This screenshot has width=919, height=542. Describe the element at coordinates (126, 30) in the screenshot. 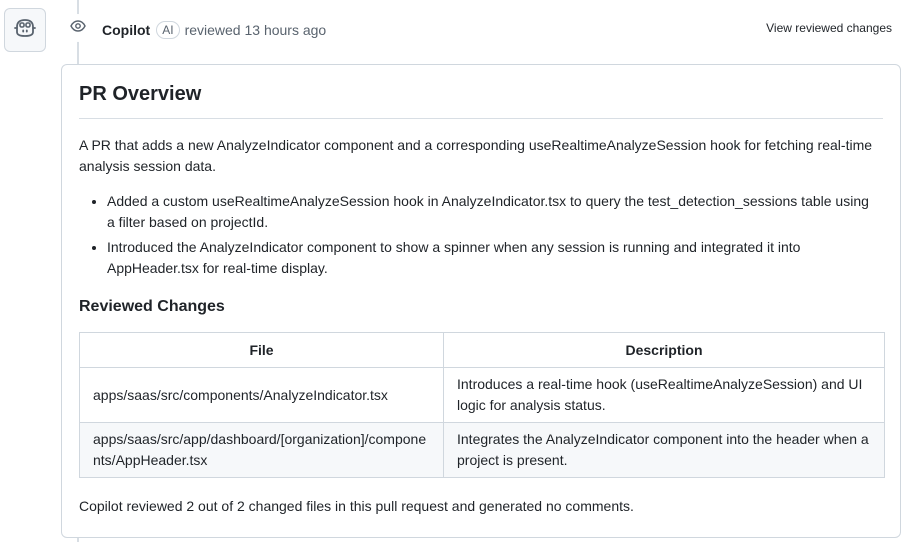

I see `author-link: Copilot` at that location.